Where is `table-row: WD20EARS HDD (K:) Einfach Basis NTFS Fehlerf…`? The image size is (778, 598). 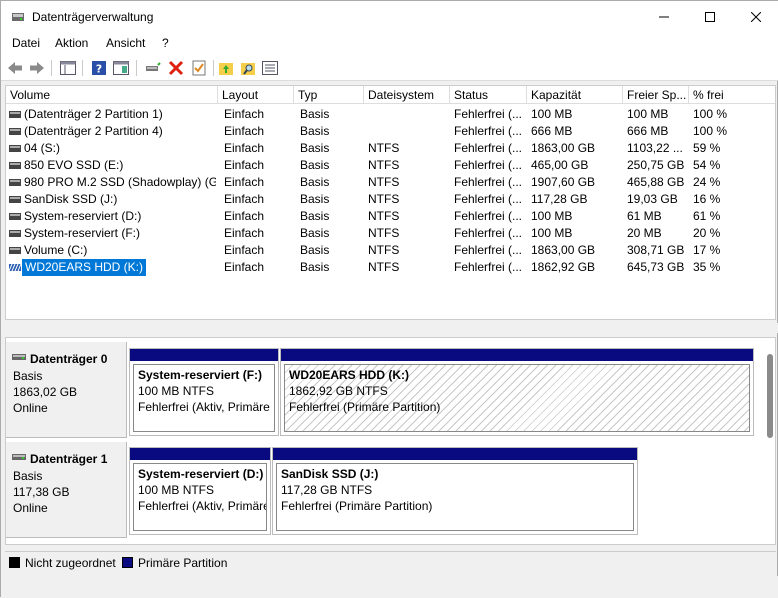
table-row: WD20EARS HDD (K:) Einfach Basis NTFS Fehlerf… is located at coordinates (390, 267).